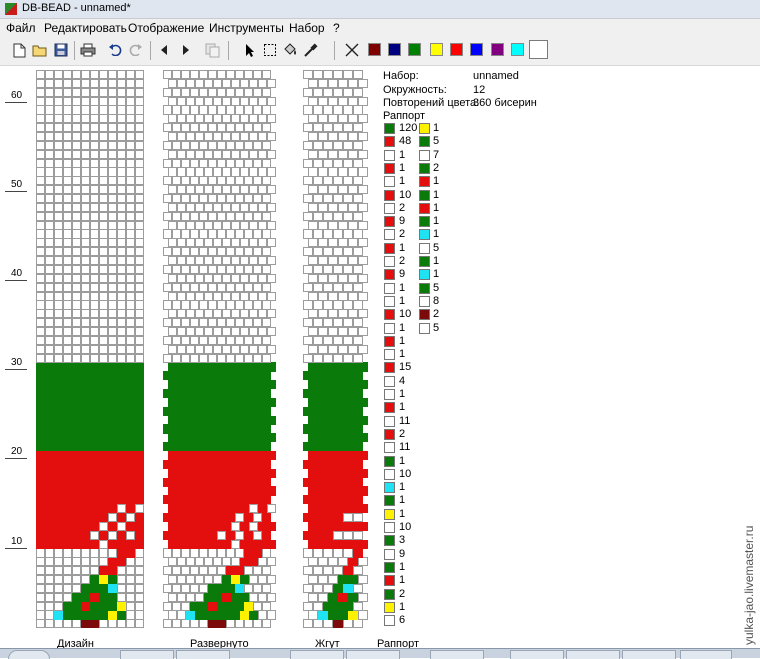 The width and height of the screenshot is (760, 659). What do you see at coordinates (186, 50) in the screenshot?
I see `arrow-right-icon` at bounding box center [186, 50].